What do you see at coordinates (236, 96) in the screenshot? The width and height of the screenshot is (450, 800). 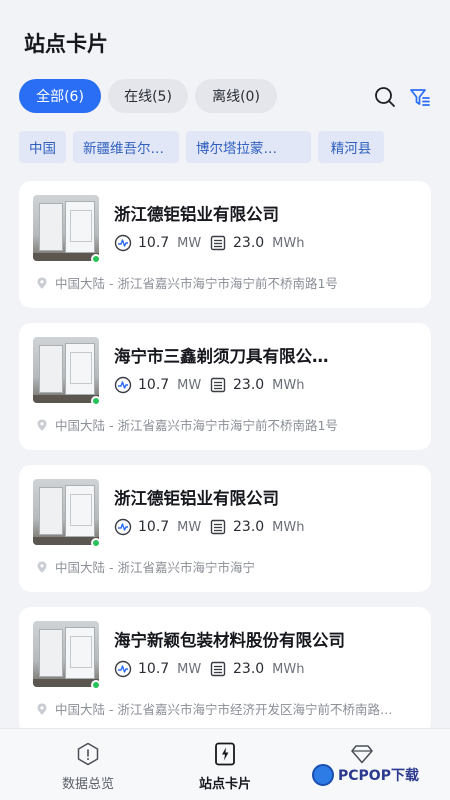 I see `tab-offline: 离线(0)` at bounding box center [236, 96].